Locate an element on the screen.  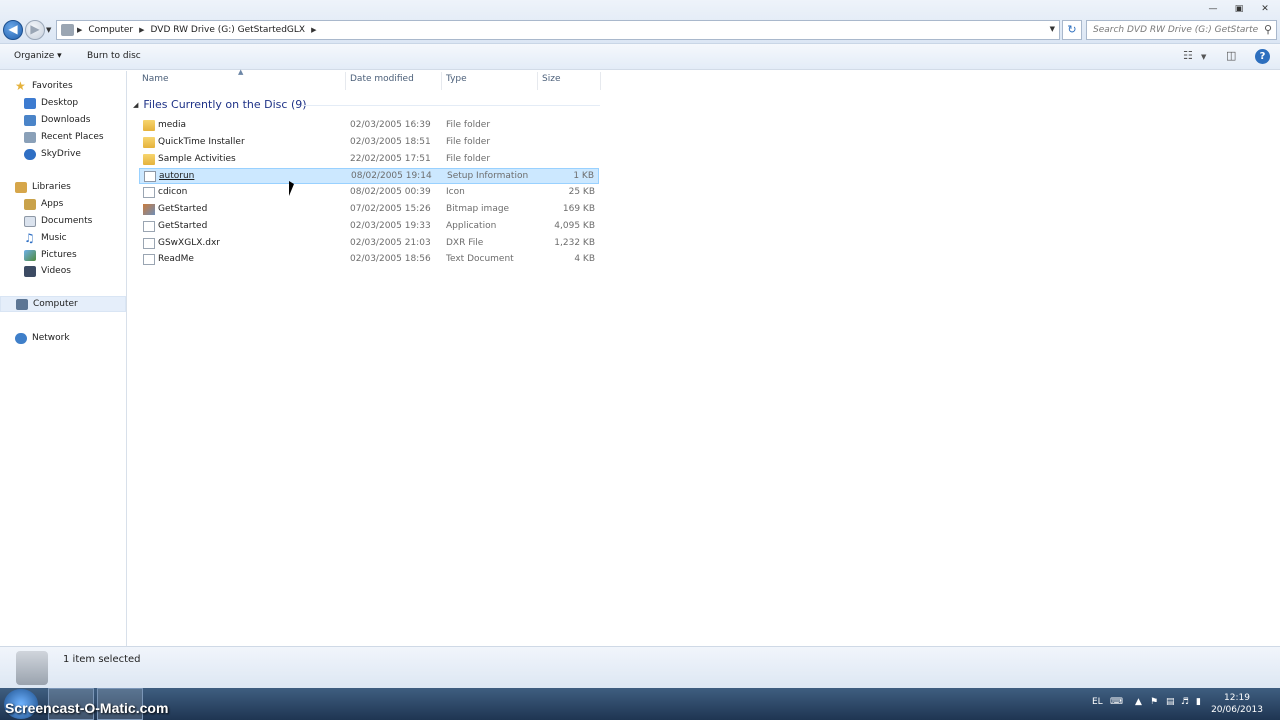
column-header-type: Type is located at coordinates (456, 79).